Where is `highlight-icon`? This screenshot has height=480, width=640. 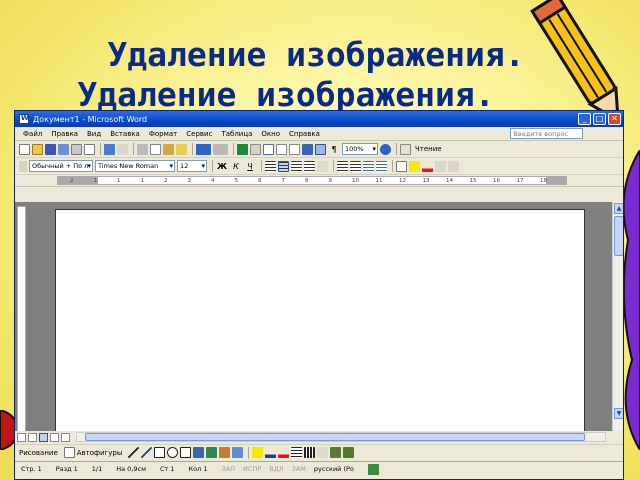 highlight-icon is located at coordinates (414, 166).